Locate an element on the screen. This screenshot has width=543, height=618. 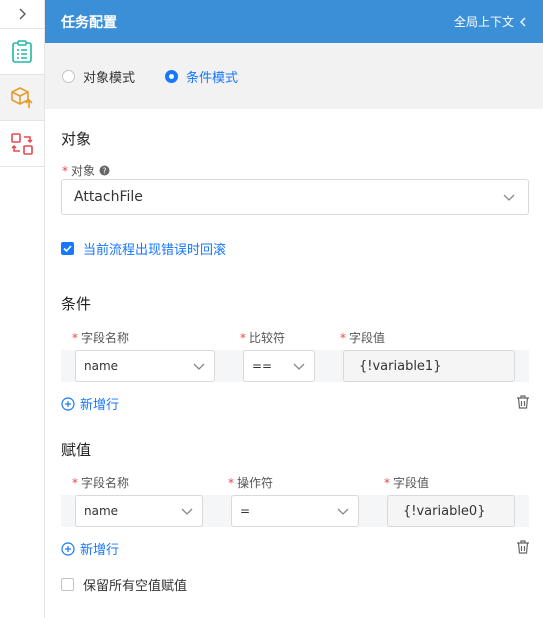
collapse-toggle is located at coordinates (22, 14).